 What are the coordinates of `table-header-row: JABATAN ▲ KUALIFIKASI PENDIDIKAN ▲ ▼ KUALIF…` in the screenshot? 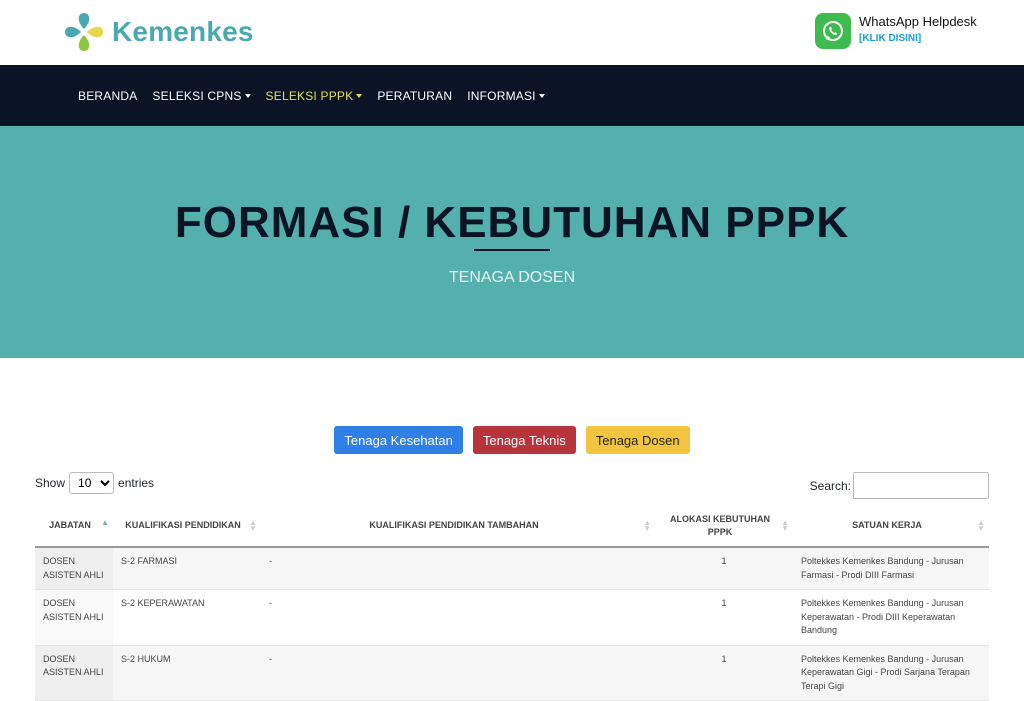 It's located at (512, 526).